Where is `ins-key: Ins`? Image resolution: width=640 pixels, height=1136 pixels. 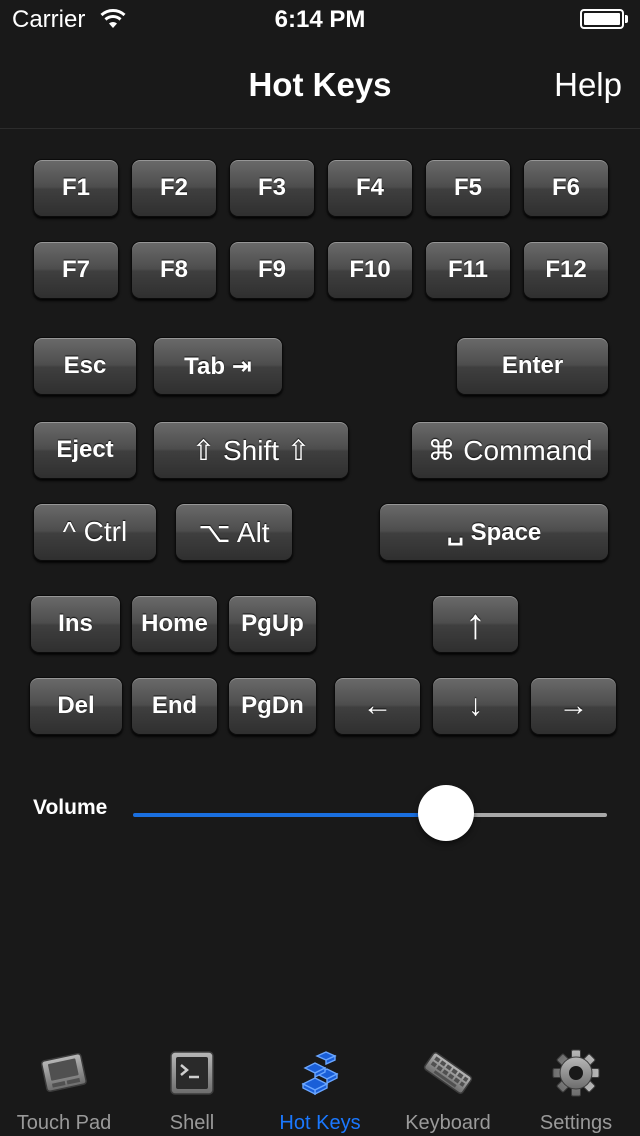
ins-key: Ins is located at coordinates (75, 624).